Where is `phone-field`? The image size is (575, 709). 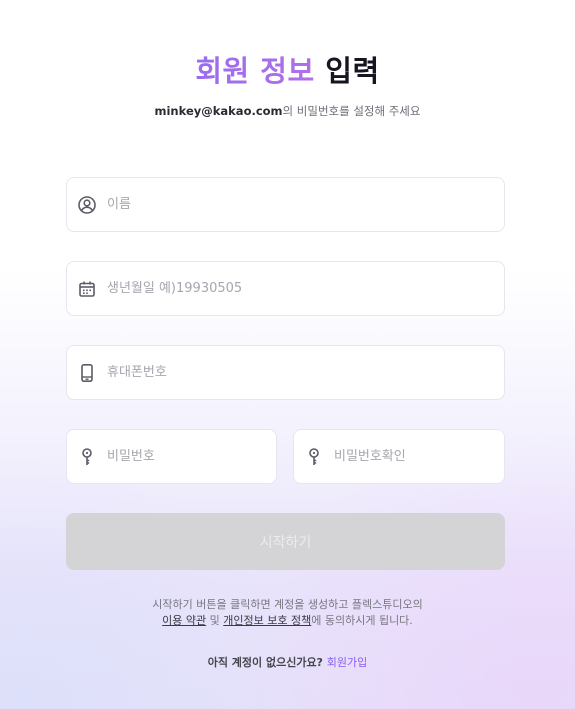
phone-field is located at coordinates (285, 372).